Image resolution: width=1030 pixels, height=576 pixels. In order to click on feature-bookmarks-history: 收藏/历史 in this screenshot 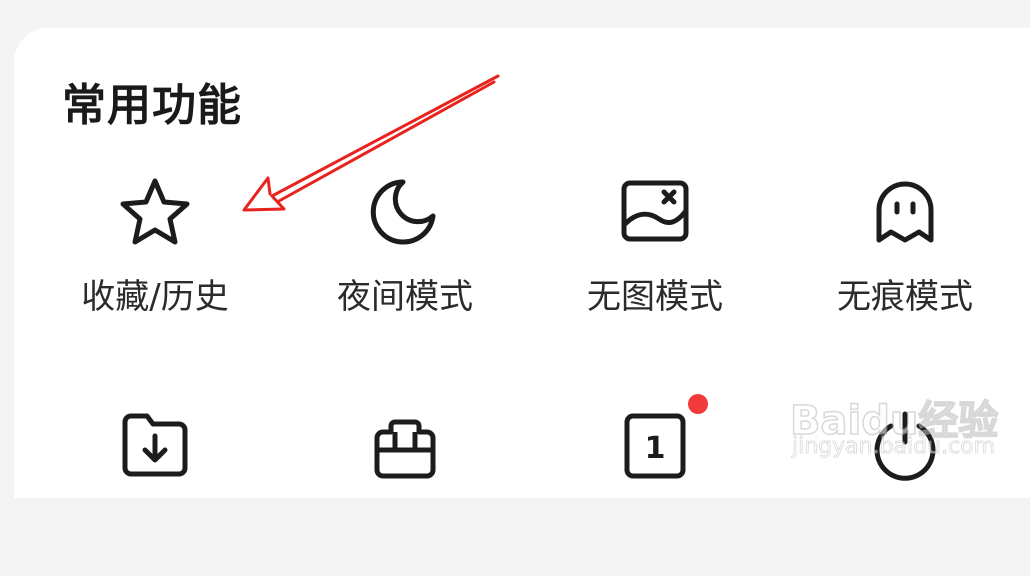, I will do `click(155, 257)`.